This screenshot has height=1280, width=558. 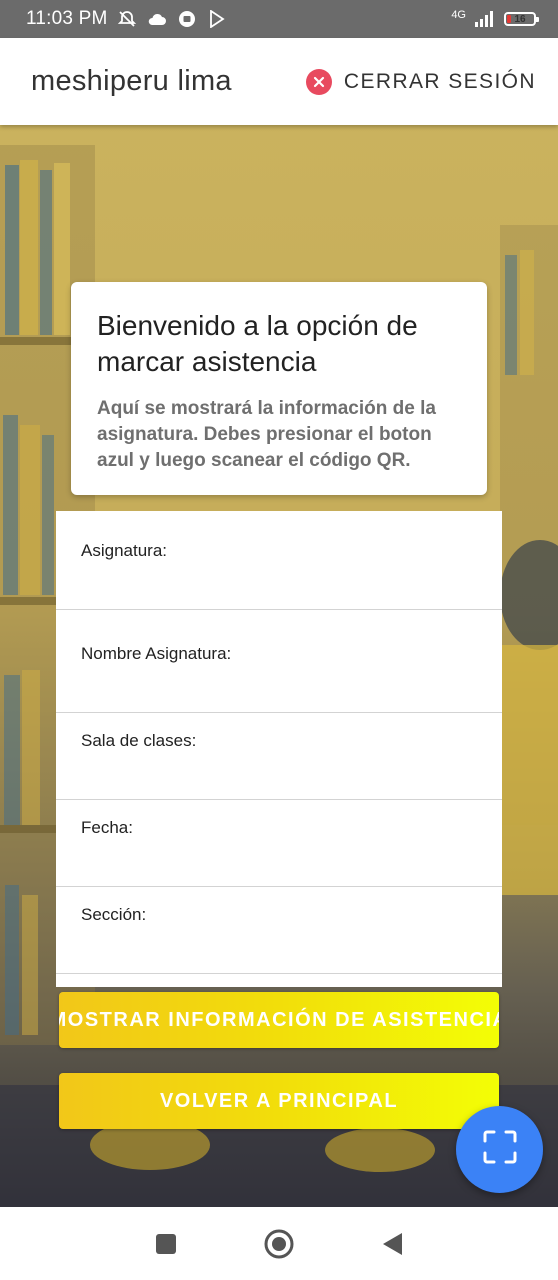 I want to click on info-label-nombre-asignatura: Nombre Asignatura:, so click(x=156, y=653).